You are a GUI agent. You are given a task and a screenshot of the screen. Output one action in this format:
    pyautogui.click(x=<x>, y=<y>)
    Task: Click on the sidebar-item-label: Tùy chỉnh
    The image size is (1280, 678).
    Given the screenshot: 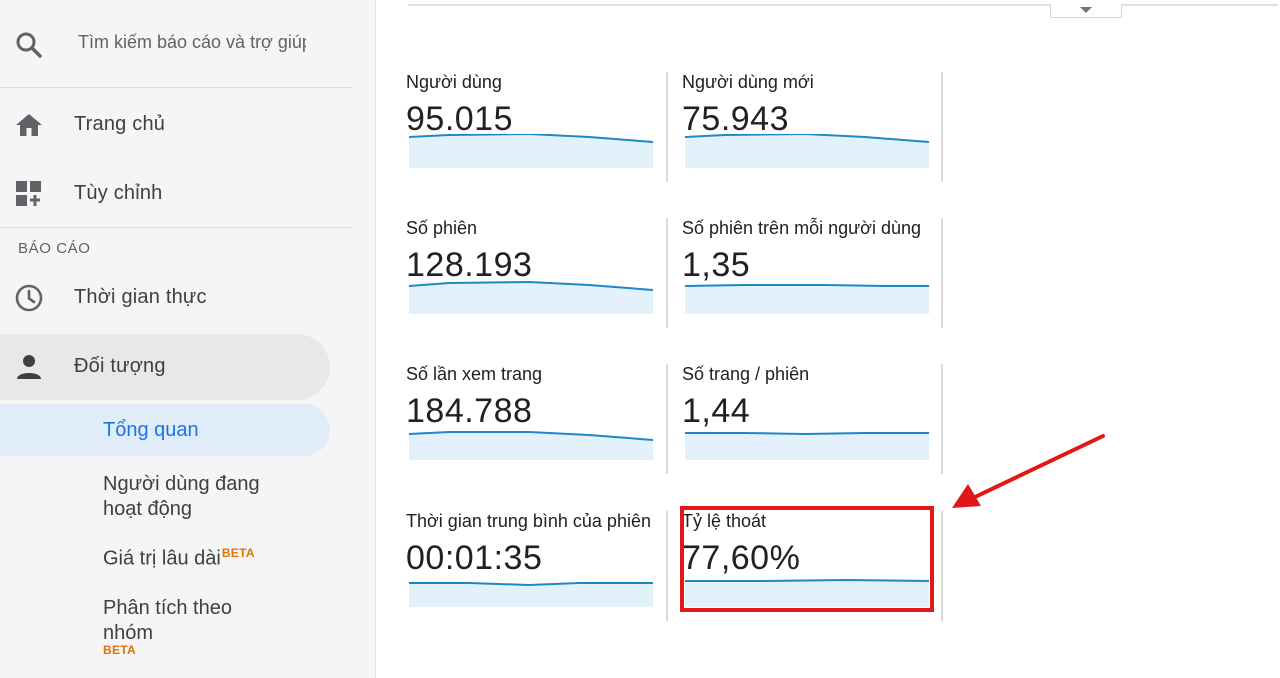 What is the action you would take?
    pyautogui.click(x=118, y=193)
    